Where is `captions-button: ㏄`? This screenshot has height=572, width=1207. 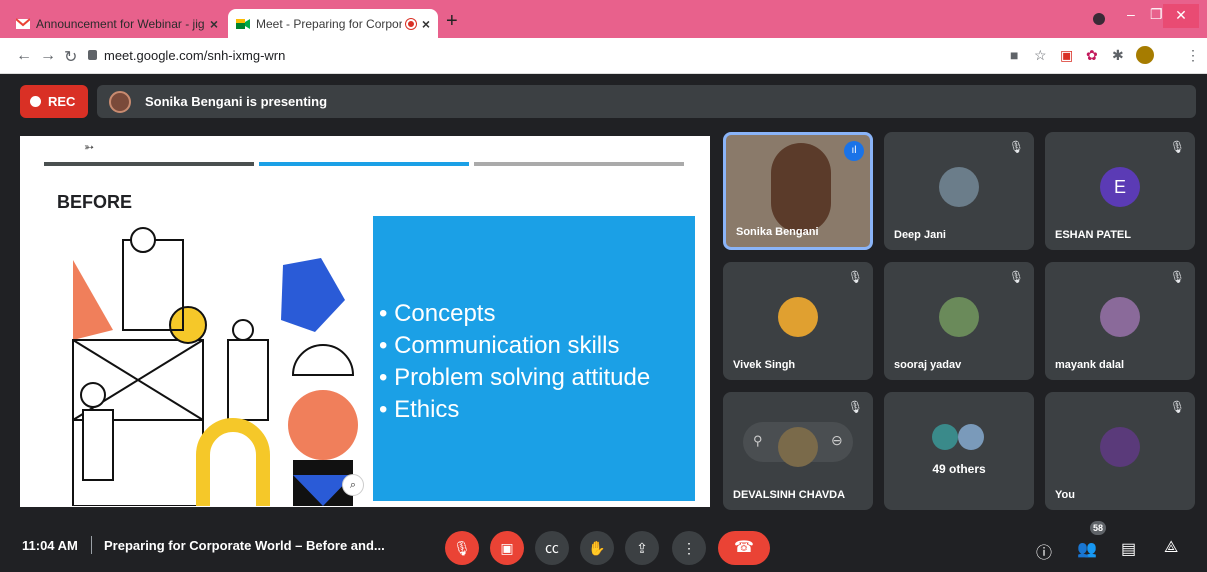
captions-button: ㏄ is located at coordinates (552, 548).